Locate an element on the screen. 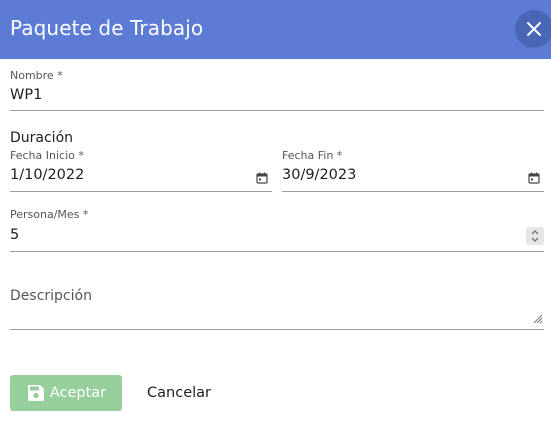 This screenshot has height=429, width=551. number-spinner is located at coordinates (535, 236).